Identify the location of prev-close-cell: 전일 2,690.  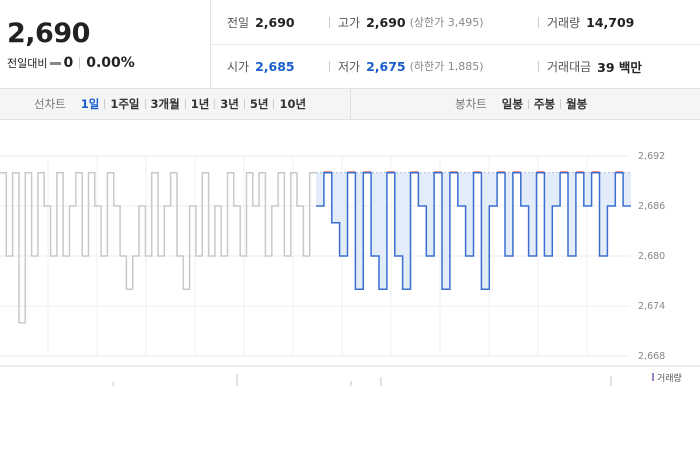
(261, 22).